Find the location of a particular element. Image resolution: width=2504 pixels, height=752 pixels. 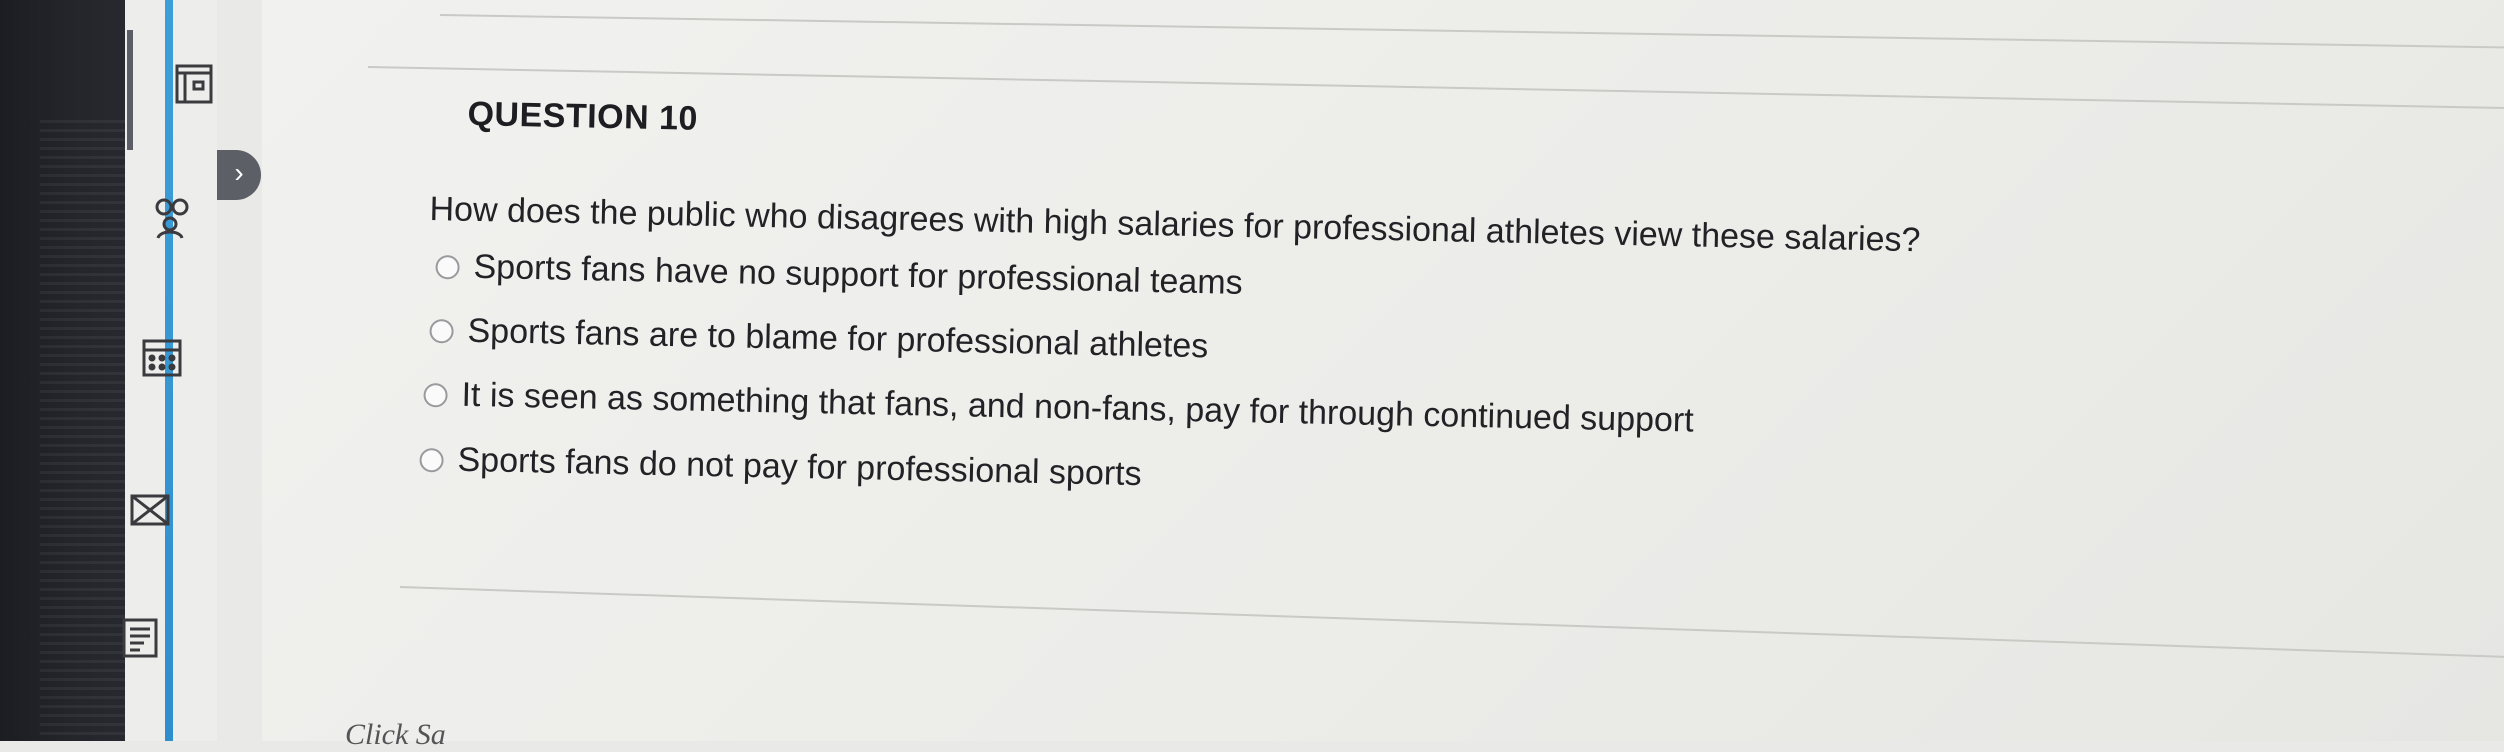

sidebar-selected-indicator is located at coordinates (130, 90).